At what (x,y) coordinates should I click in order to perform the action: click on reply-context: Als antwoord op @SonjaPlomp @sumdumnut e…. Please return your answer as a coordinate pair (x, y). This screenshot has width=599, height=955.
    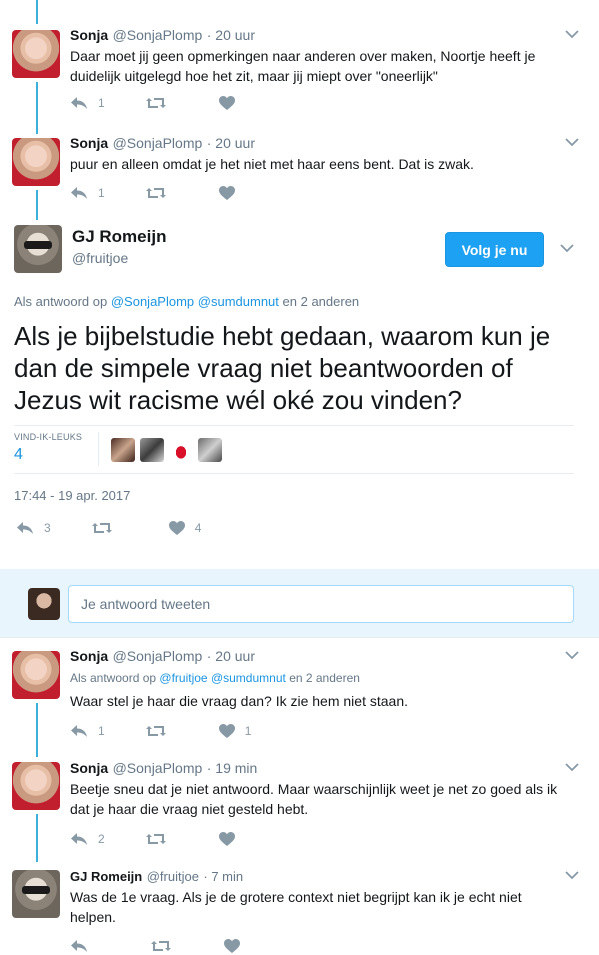
    Looking at the image, I should click on (186, 301).